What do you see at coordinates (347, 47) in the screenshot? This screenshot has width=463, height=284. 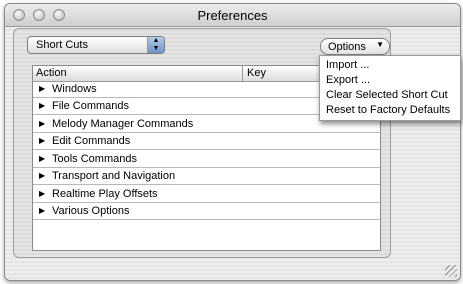 I see `options-label: Options` at bounding box center [347, 47].